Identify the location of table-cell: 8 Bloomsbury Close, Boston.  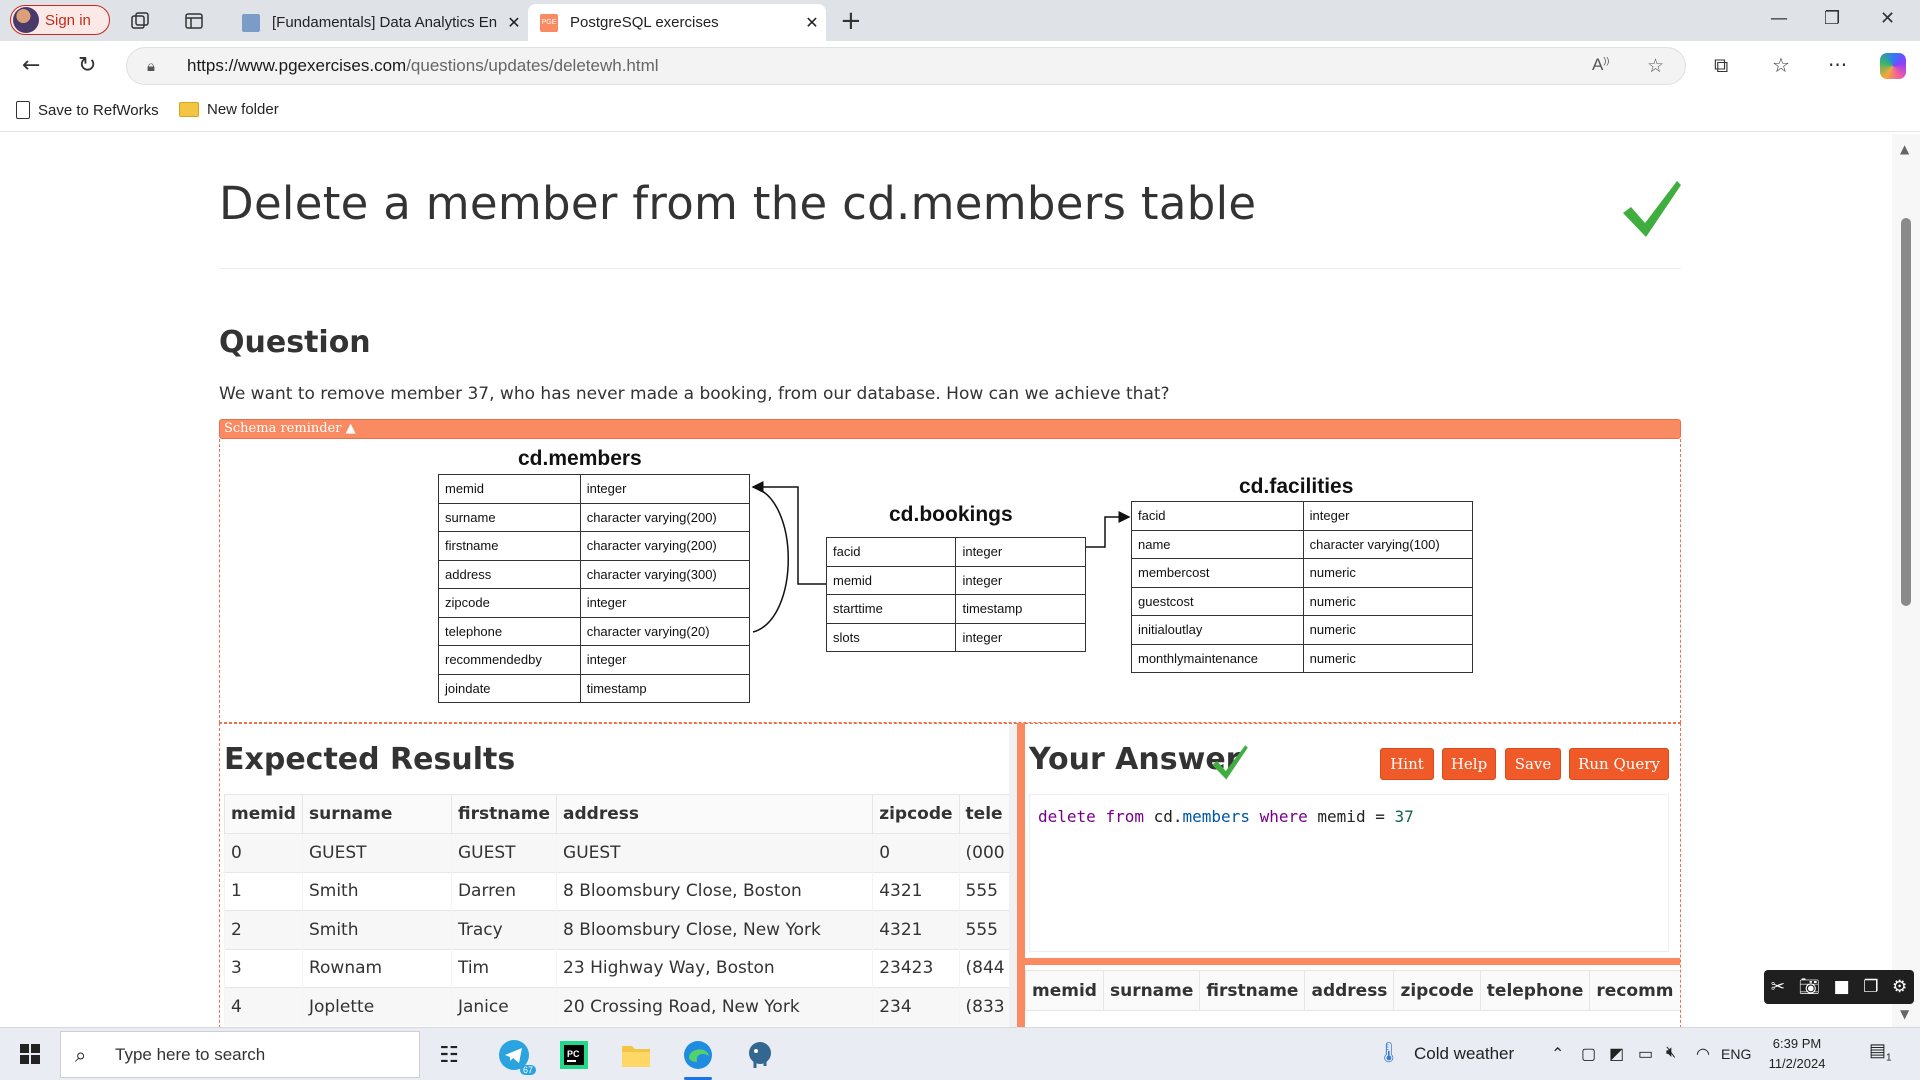
(714, 891).